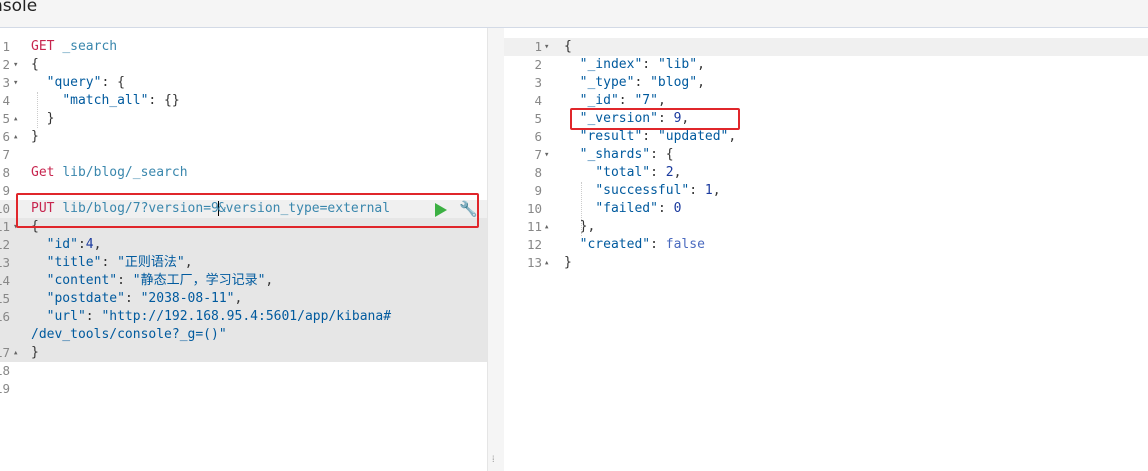  I want to click on request-line: 17▴}, so click(243, 353).